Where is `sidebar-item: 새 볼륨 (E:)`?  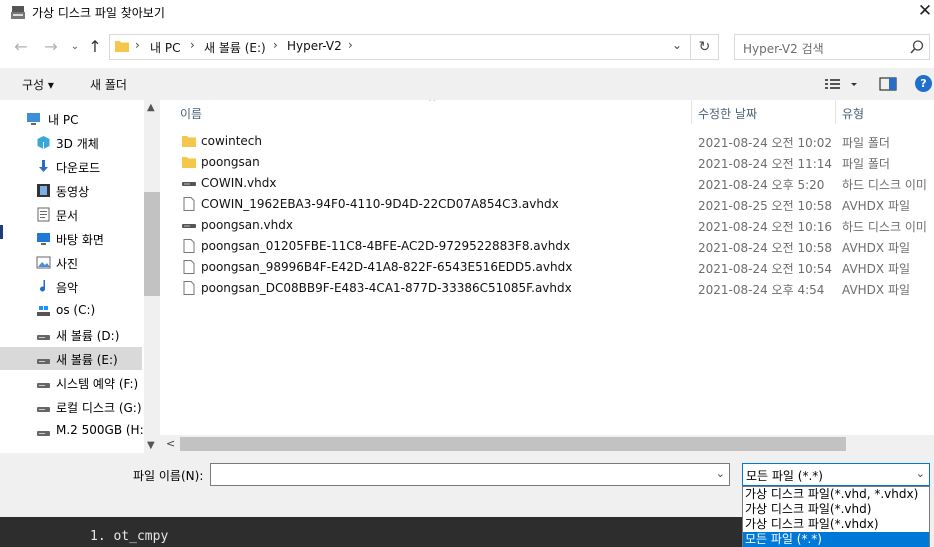 sidebar-item: 새 볼륨 (E:) is located at coordinates (71, 358).